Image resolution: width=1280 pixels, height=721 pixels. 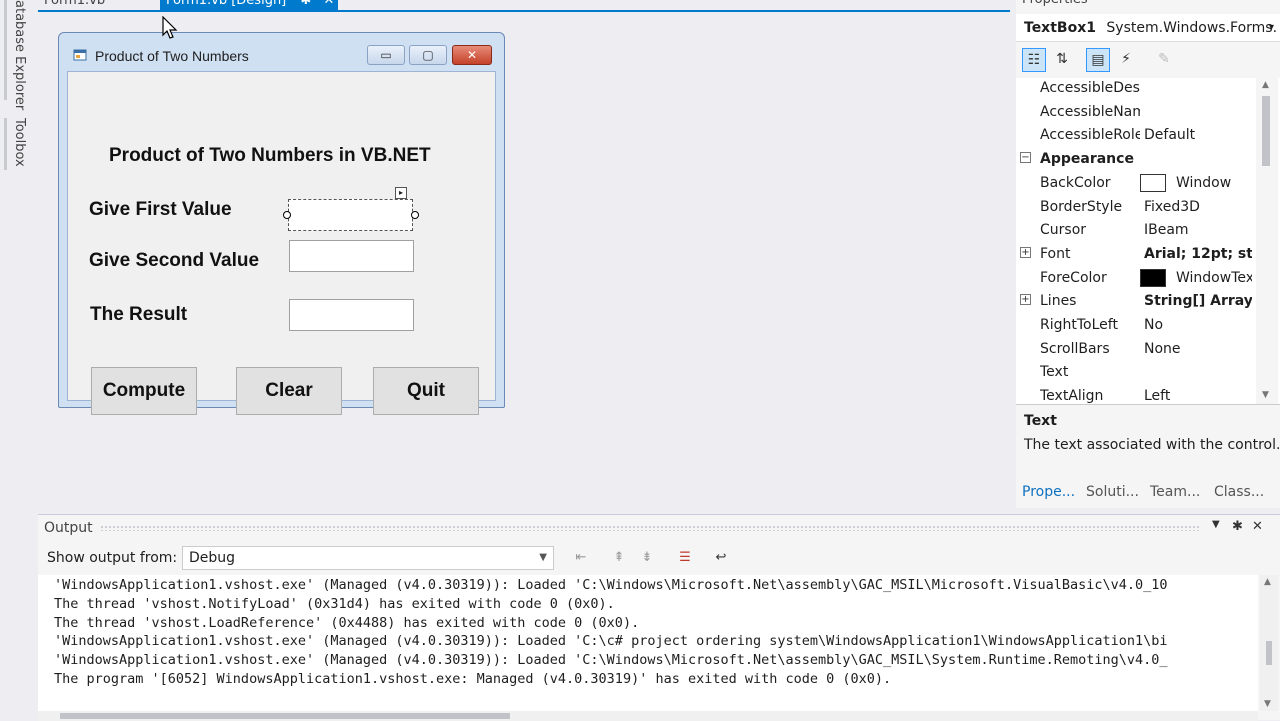 What do you see at coordinates (685, 558) in the screenshot?
I see `clear-all-icon: ☰` at bounding box center [685, 558].